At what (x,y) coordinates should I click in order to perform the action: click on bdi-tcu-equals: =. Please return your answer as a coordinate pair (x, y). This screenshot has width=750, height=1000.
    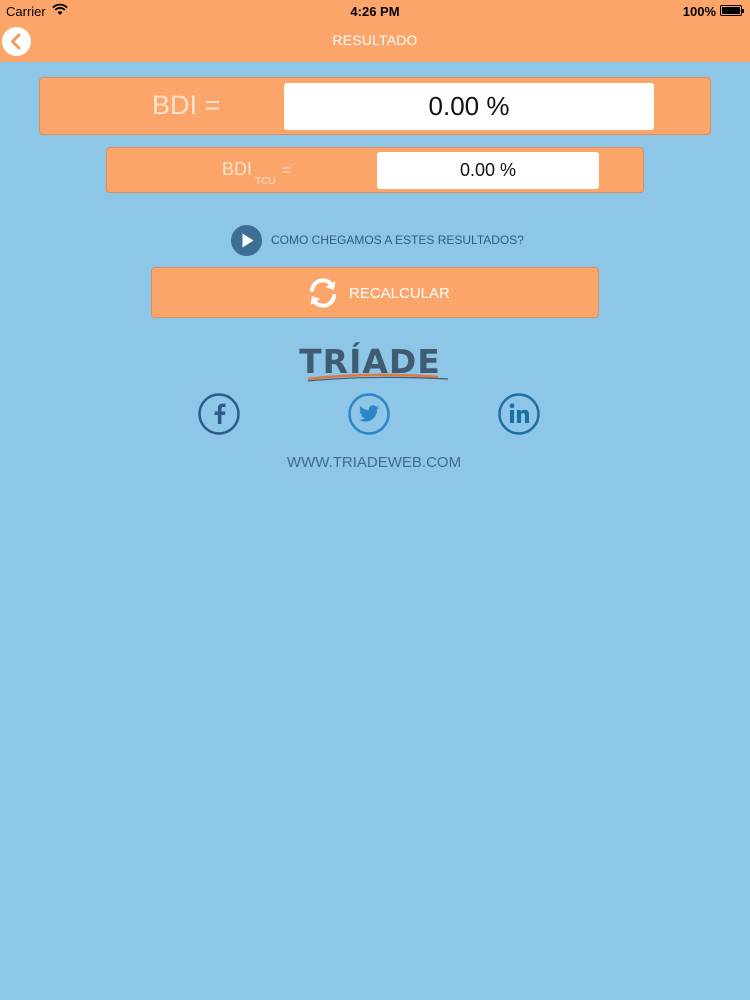
    Looking at the image, I should click on (286, 170).